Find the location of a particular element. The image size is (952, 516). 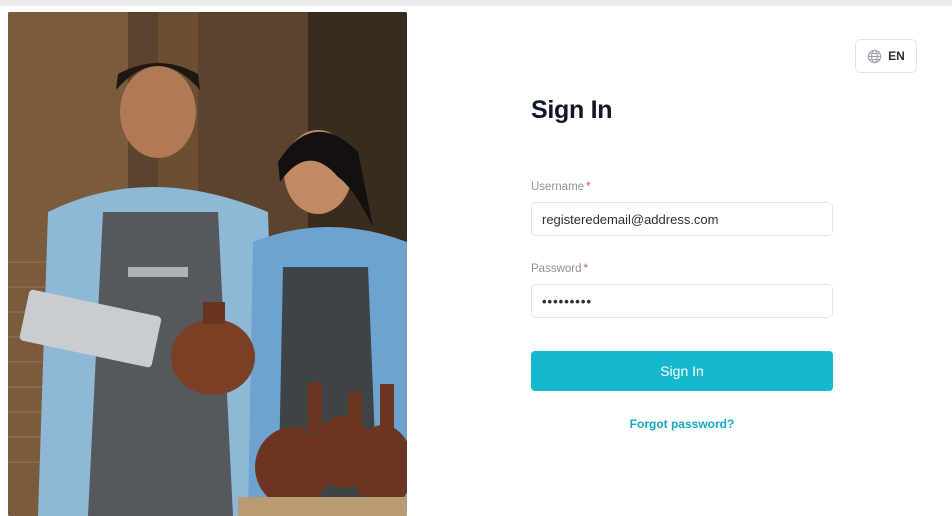

password-field: ••••••••• is located at coordinates (682, 301).